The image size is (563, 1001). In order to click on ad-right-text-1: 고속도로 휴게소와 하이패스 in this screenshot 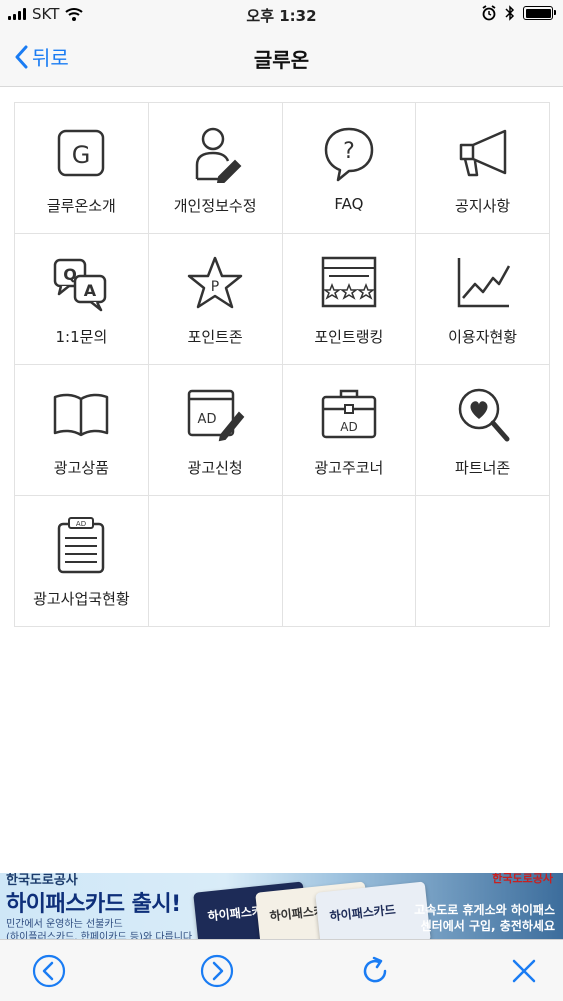, I will do `click(484, 910)`.